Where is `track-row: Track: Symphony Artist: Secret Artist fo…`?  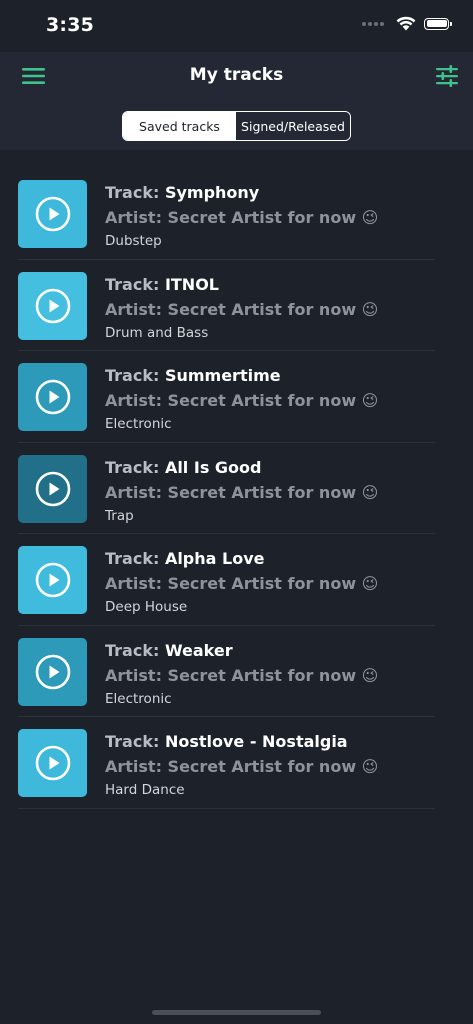 track-row: Track: Symphony Artist: Secret Artist fo… is located at coordinates (236, 214).